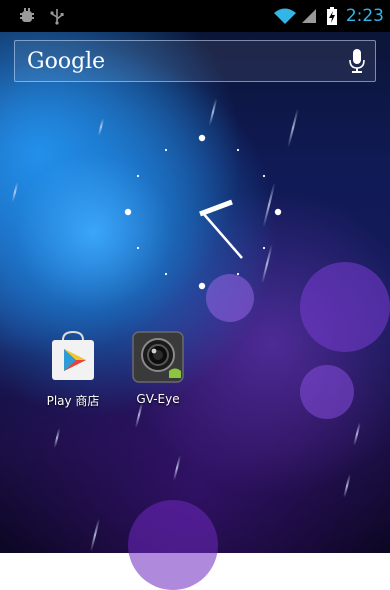  Describe the element at coordinates (284, 16) in the screenshot. I see `wifi-icon` at that location.